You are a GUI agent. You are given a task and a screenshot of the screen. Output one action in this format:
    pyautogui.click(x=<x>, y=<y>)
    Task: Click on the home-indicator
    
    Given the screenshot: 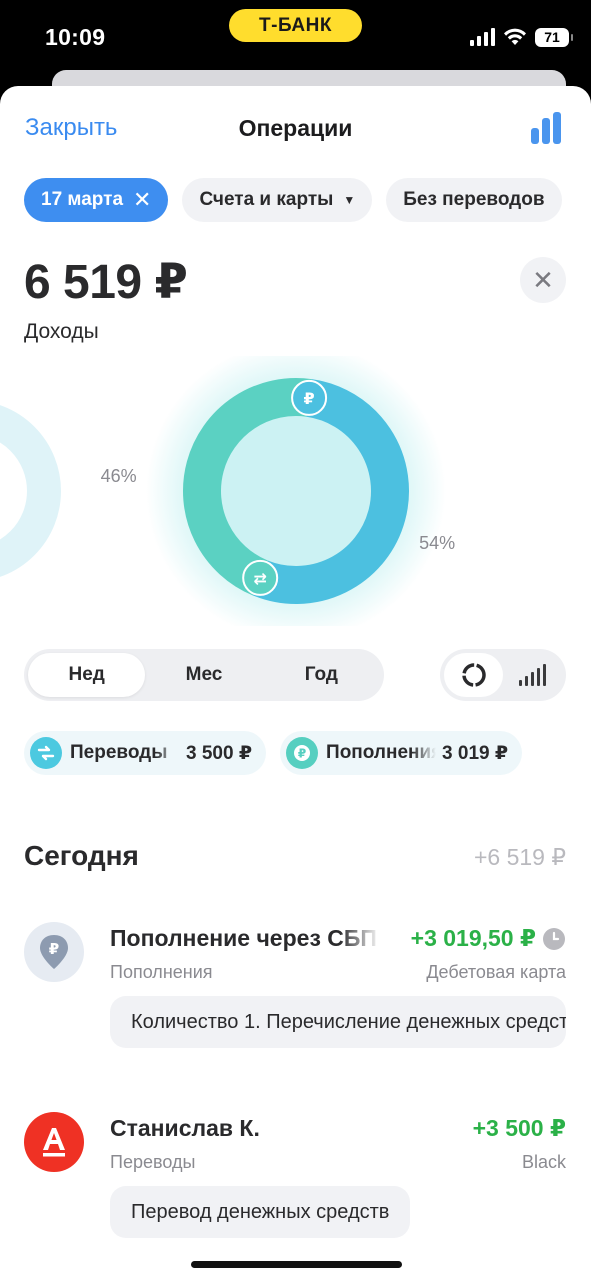 What is the action you would take?
    pyautogui.click(x=296, y=1264)
    